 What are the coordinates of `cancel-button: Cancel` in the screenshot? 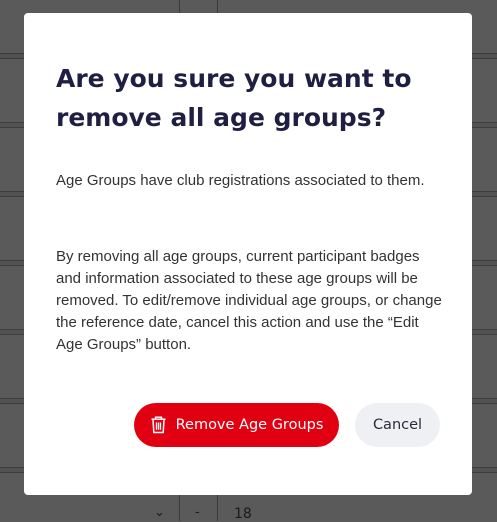 It's located at (397, 425).